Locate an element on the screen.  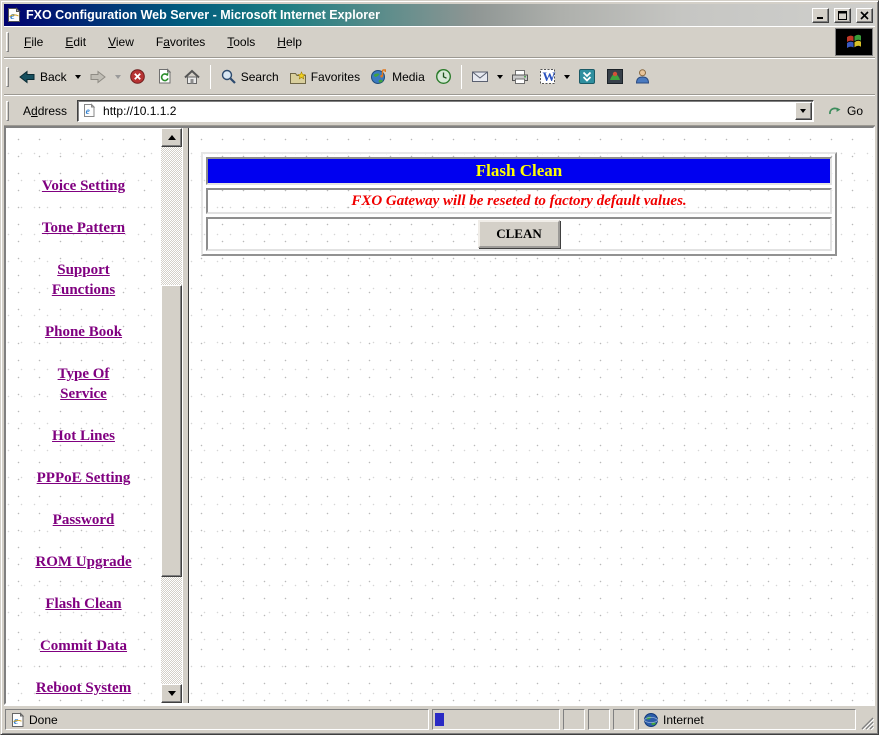
sidebar-link: Commit Data is located at coordinates (83, 646).